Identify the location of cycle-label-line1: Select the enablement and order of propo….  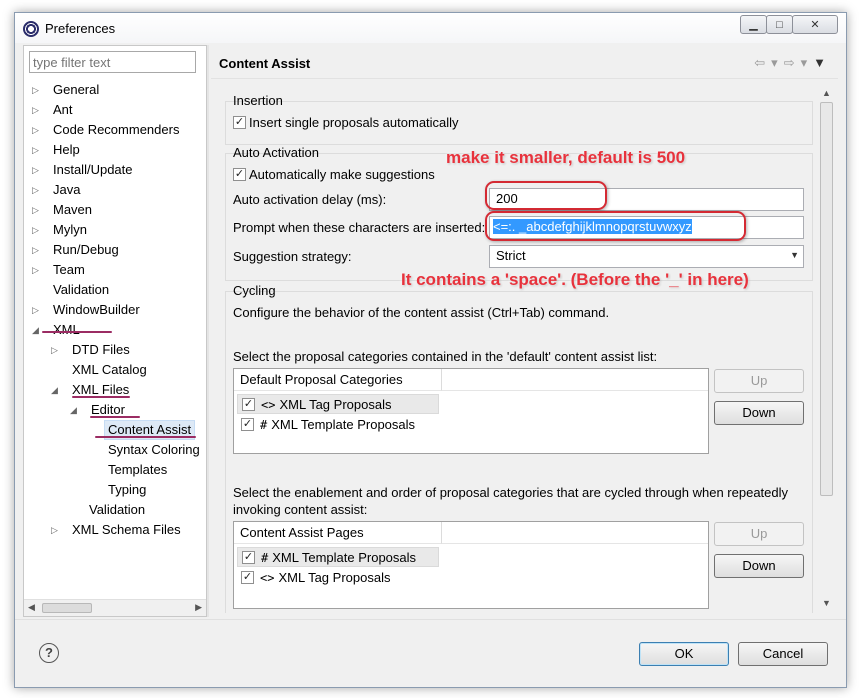
(511, 492).